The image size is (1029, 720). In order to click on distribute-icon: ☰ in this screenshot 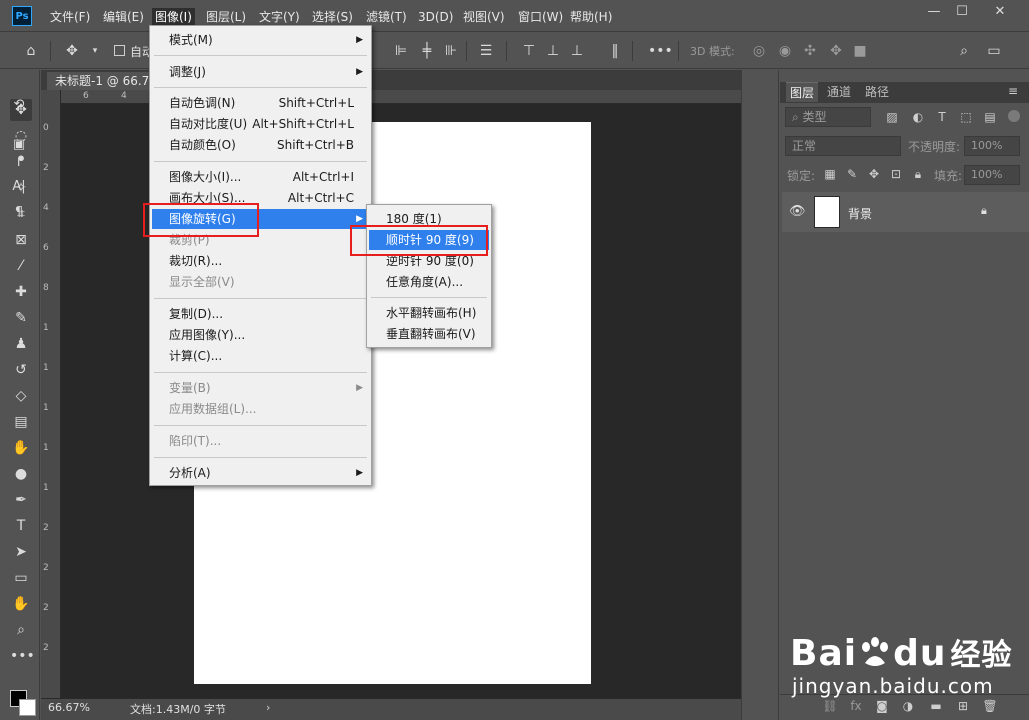, I will do `click(486, 51)`.